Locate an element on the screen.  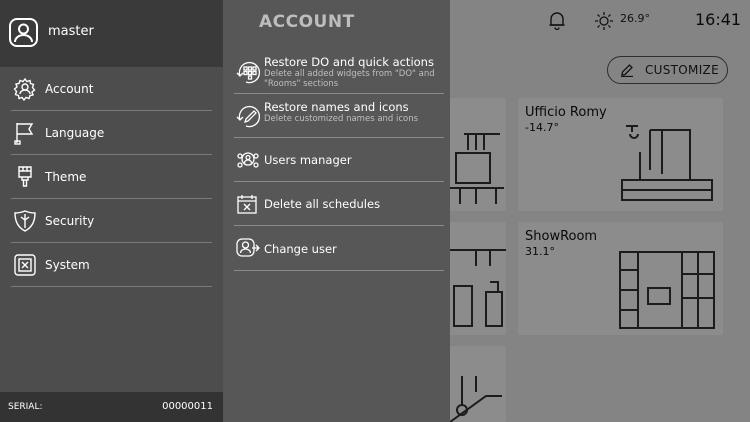
serial-value: 00000011 is located at coordinates (187, 406).